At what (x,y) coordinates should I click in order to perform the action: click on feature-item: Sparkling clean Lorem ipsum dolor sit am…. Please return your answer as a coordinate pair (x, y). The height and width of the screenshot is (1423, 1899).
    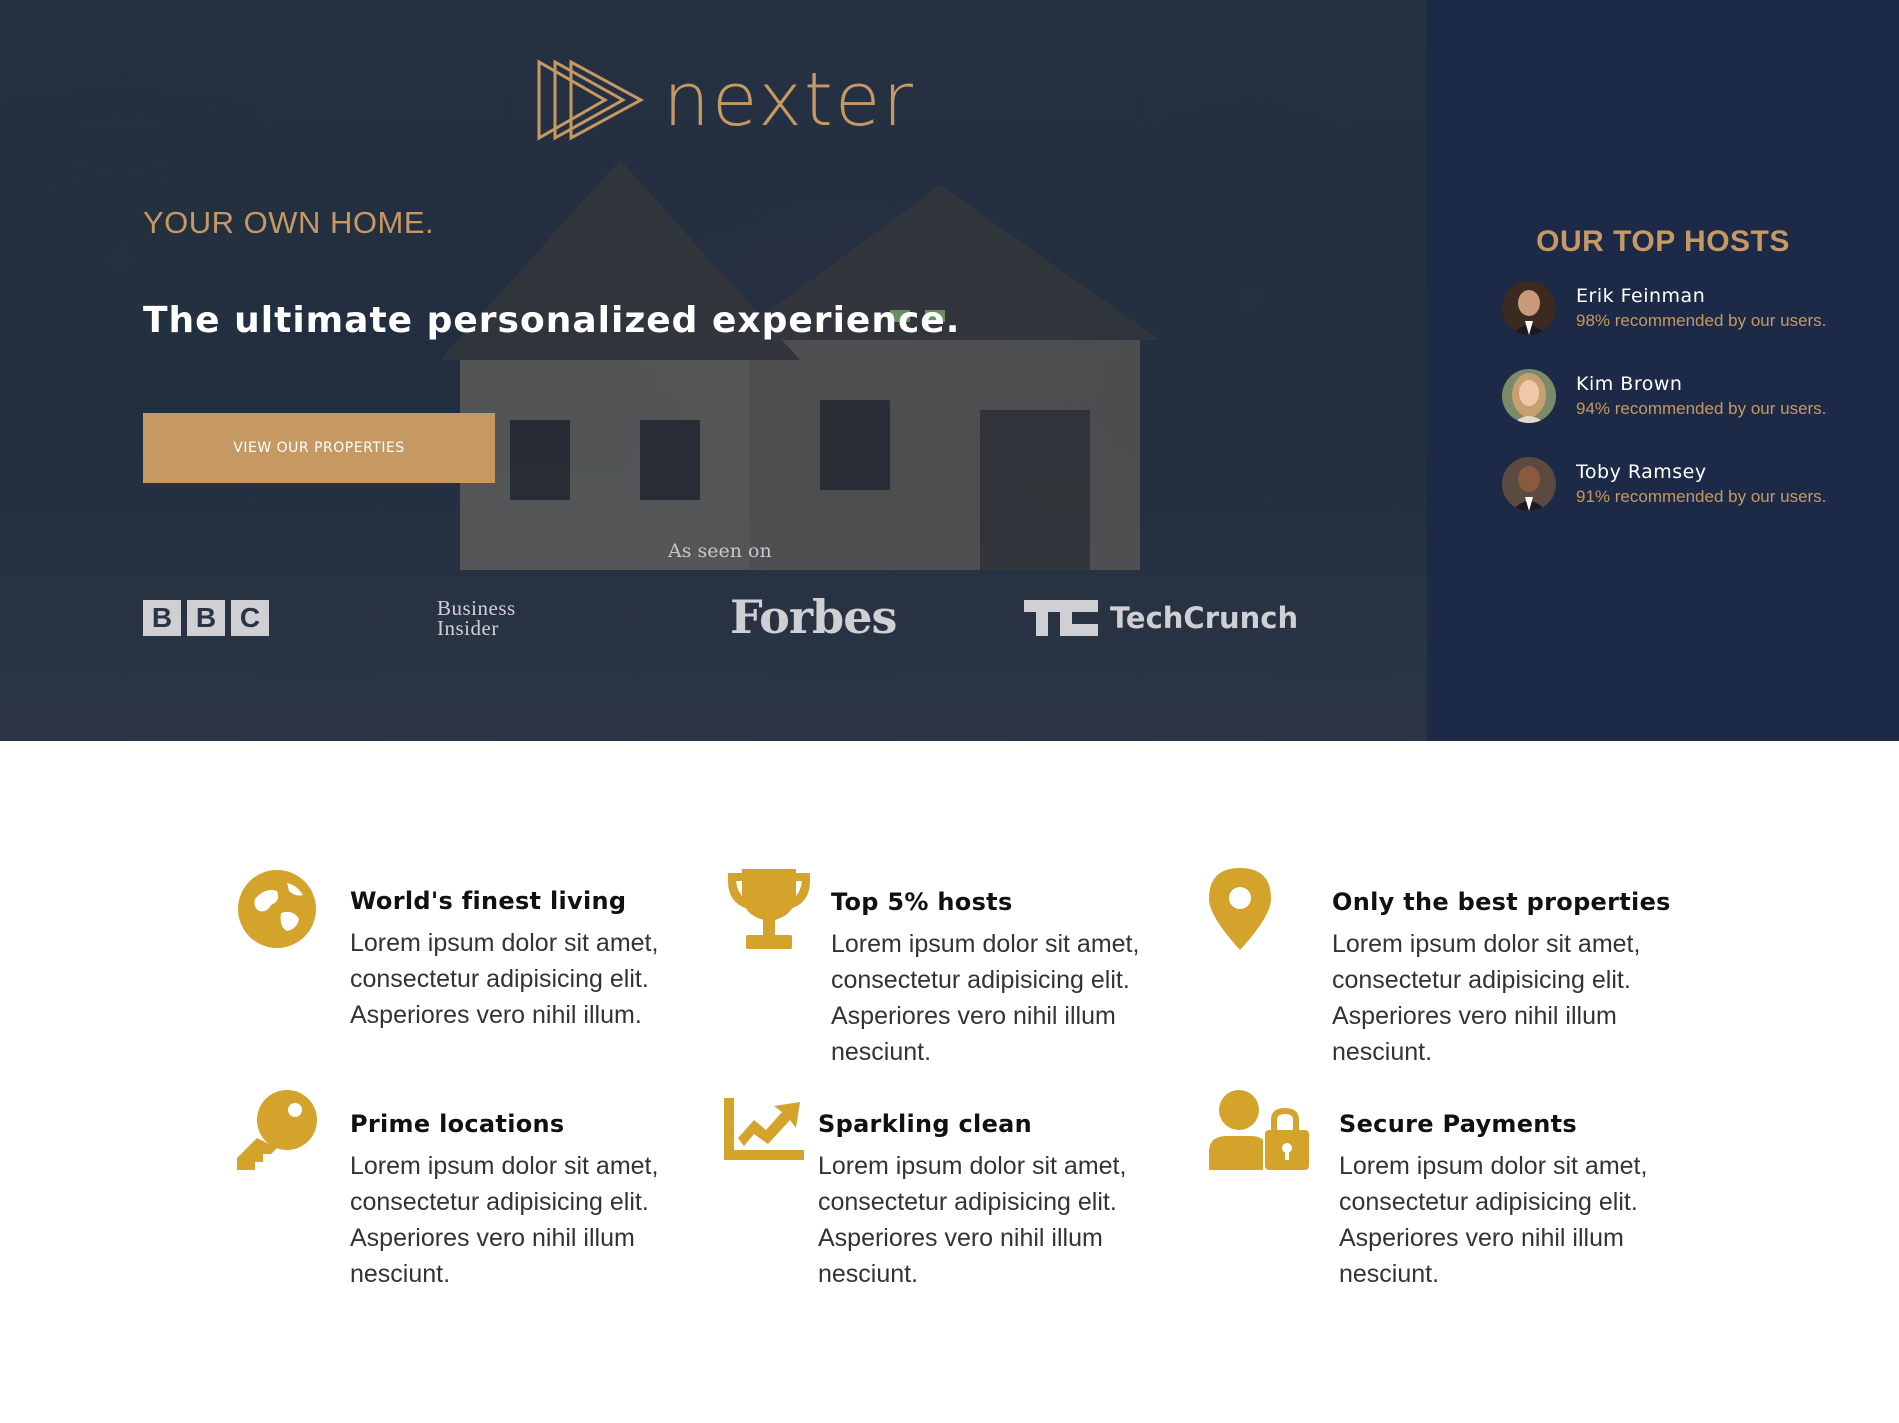
    Looking at the image, I should click on (925, 1195).